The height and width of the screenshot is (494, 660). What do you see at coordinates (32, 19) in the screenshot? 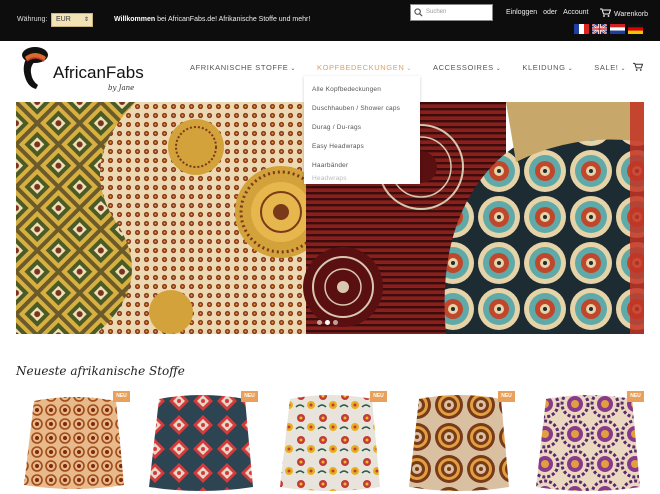
I see `currency-label: Währung:` at bounding box center [32, 19].